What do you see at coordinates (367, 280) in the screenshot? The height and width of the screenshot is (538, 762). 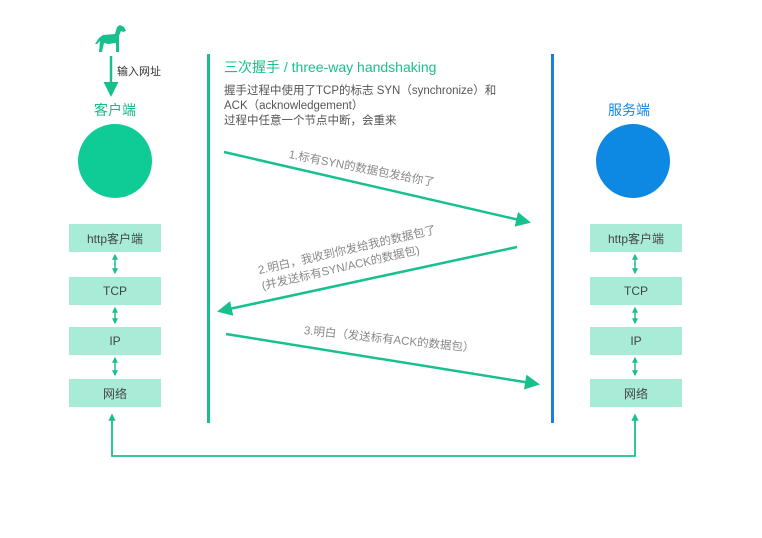 I see `message-2-arrow` at bounding box center [367, 280].